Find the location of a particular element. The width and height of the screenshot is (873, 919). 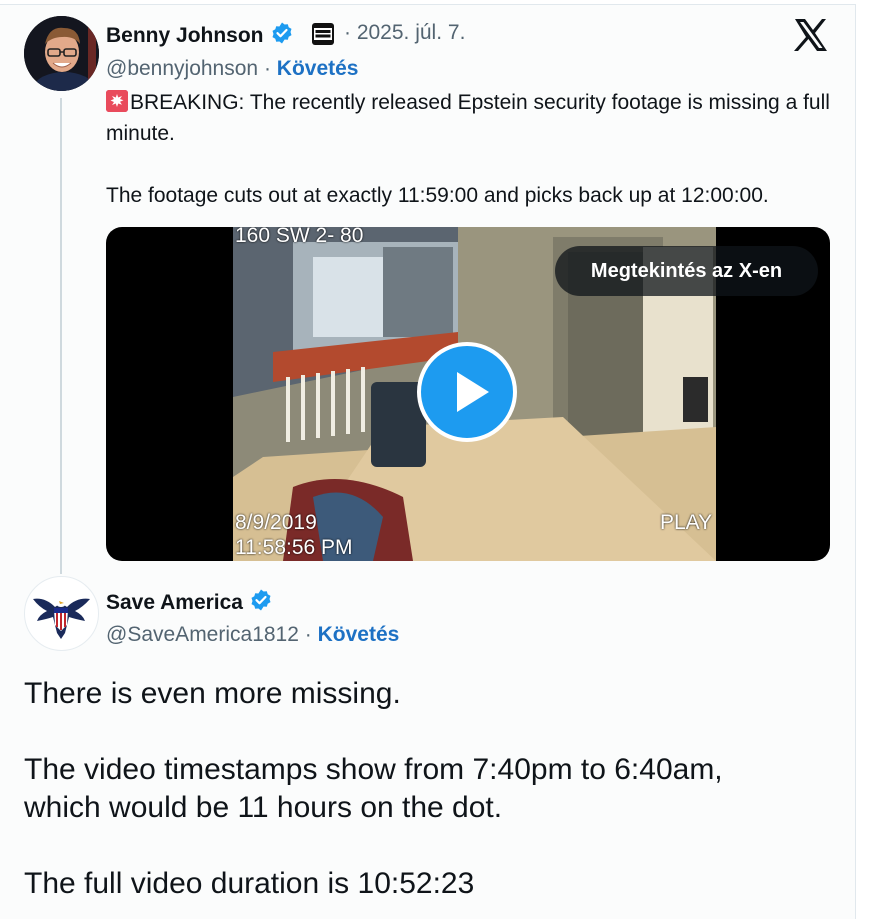

play-icon is located at coordinates (467, 392).